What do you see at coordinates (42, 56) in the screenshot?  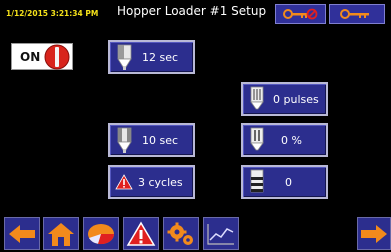 I see `power-toggle: ON` at bounding box center [42, 56].